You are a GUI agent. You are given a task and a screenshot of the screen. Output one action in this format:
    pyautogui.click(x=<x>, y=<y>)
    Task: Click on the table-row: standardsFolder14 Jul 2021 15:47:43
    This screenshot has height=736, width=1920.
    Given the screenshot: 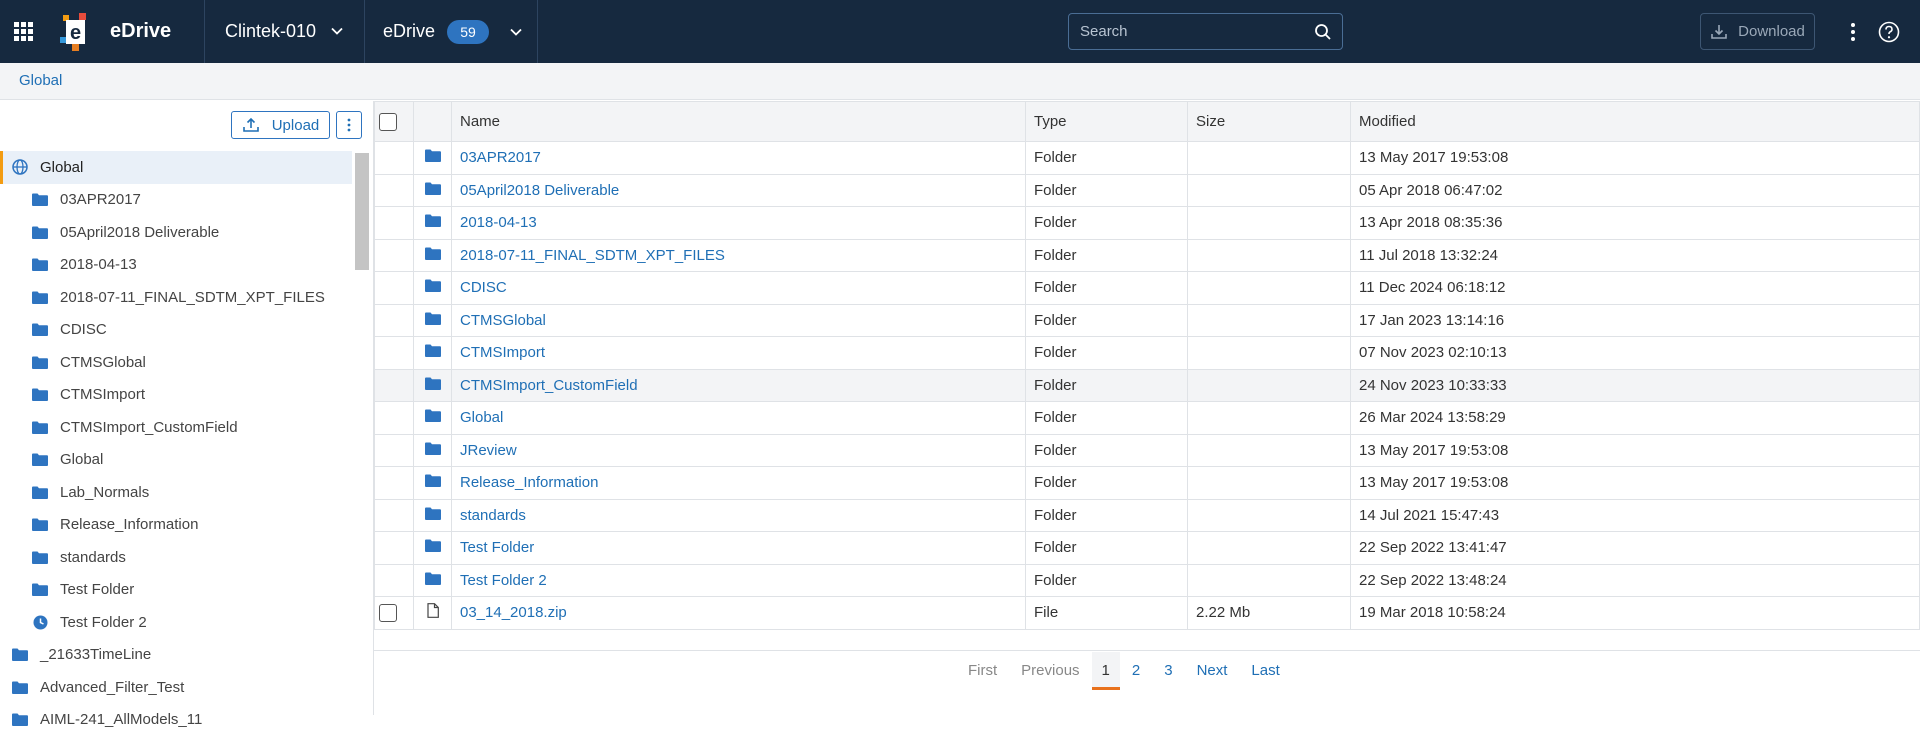 What is the action you would take?
    pyautogui.click(x=1147, y=515)
    